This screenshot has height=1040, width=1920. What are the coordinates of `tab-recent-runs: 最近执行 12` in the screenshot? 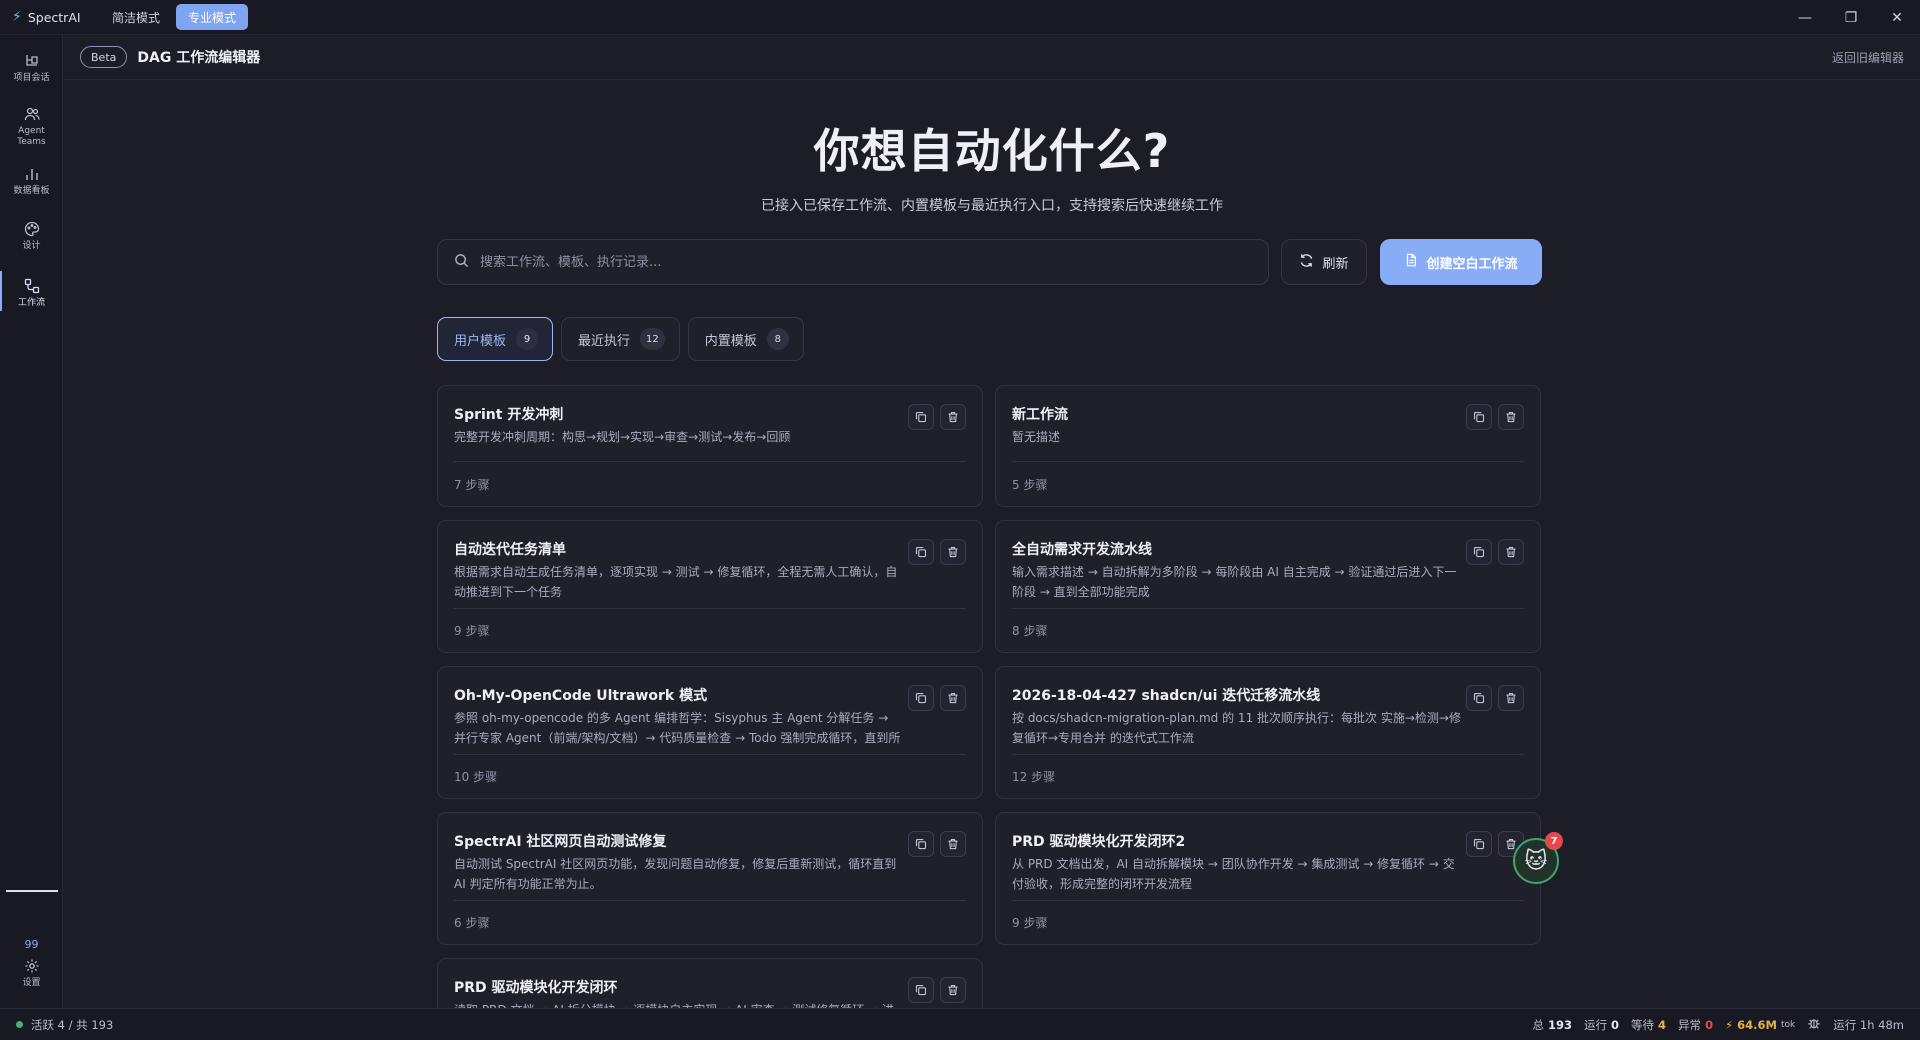 It's located at (620, 339).